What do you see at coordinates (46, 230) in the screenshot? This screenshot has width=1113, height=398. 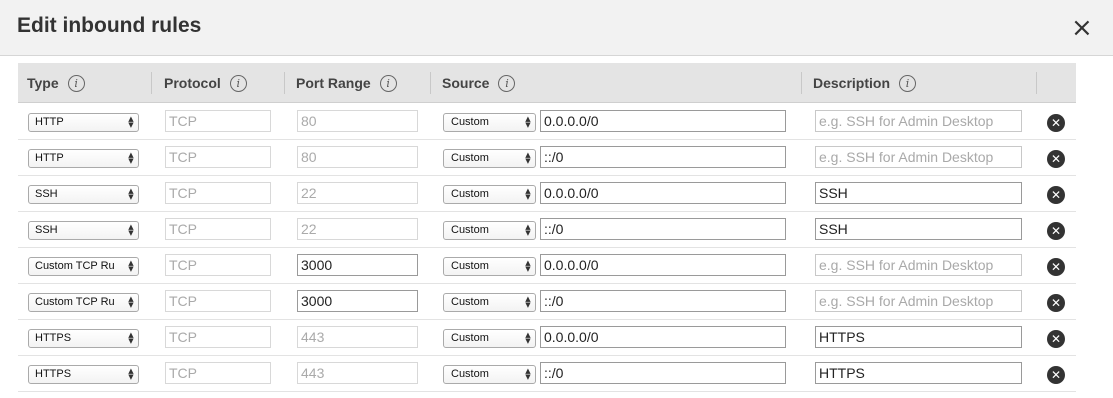 I see `type-select-value: SSH` at bounding box center [46, 230].